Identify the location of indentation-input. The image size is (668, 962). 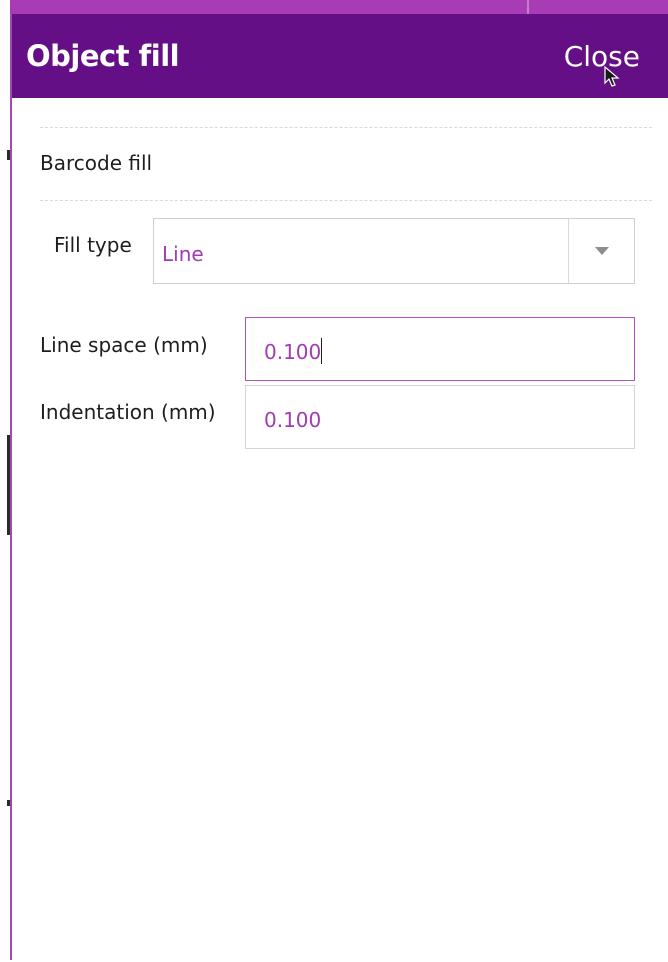
(449, 420).